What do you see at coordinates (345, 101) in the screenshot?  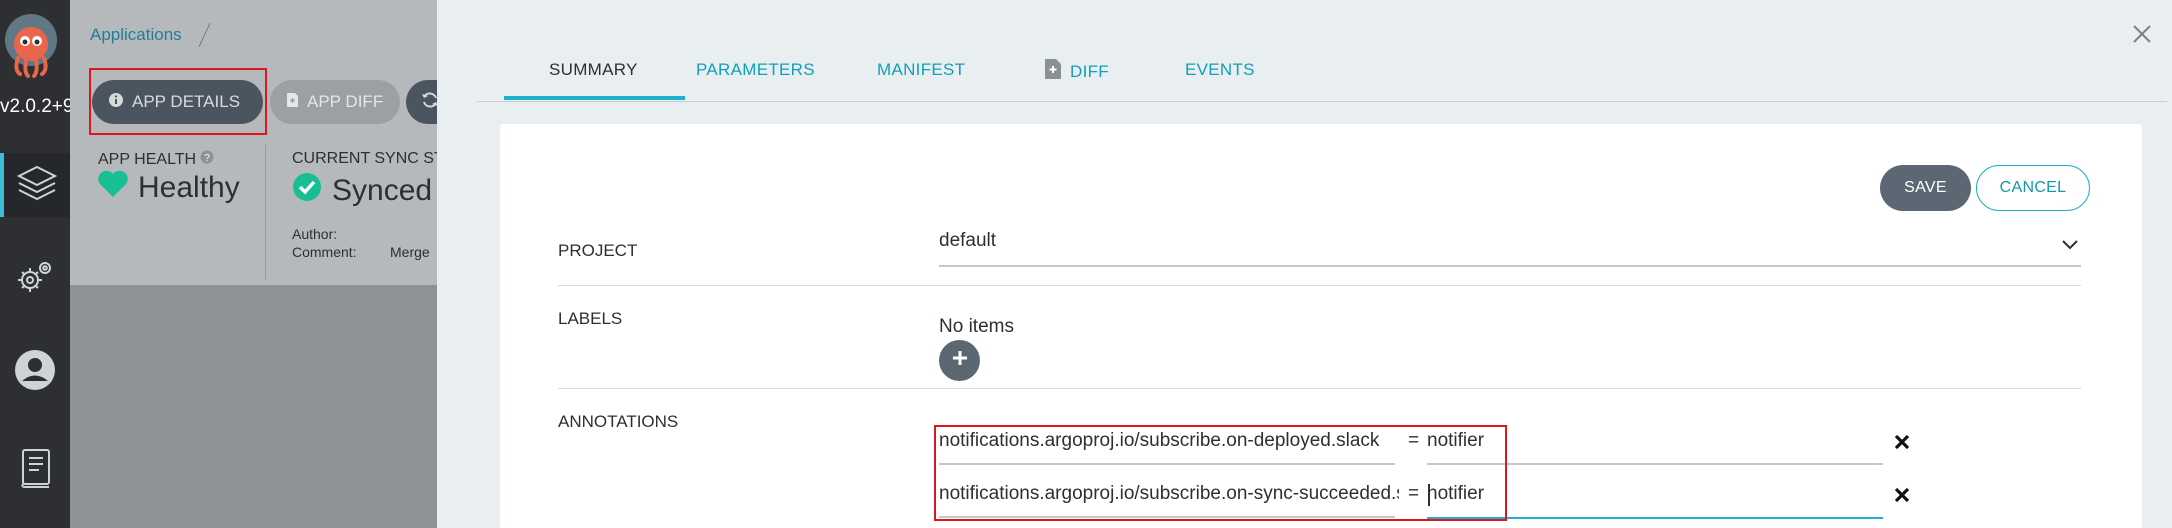 I see `app-diff-label: APP DIFF` at bounding box center [345, 101].